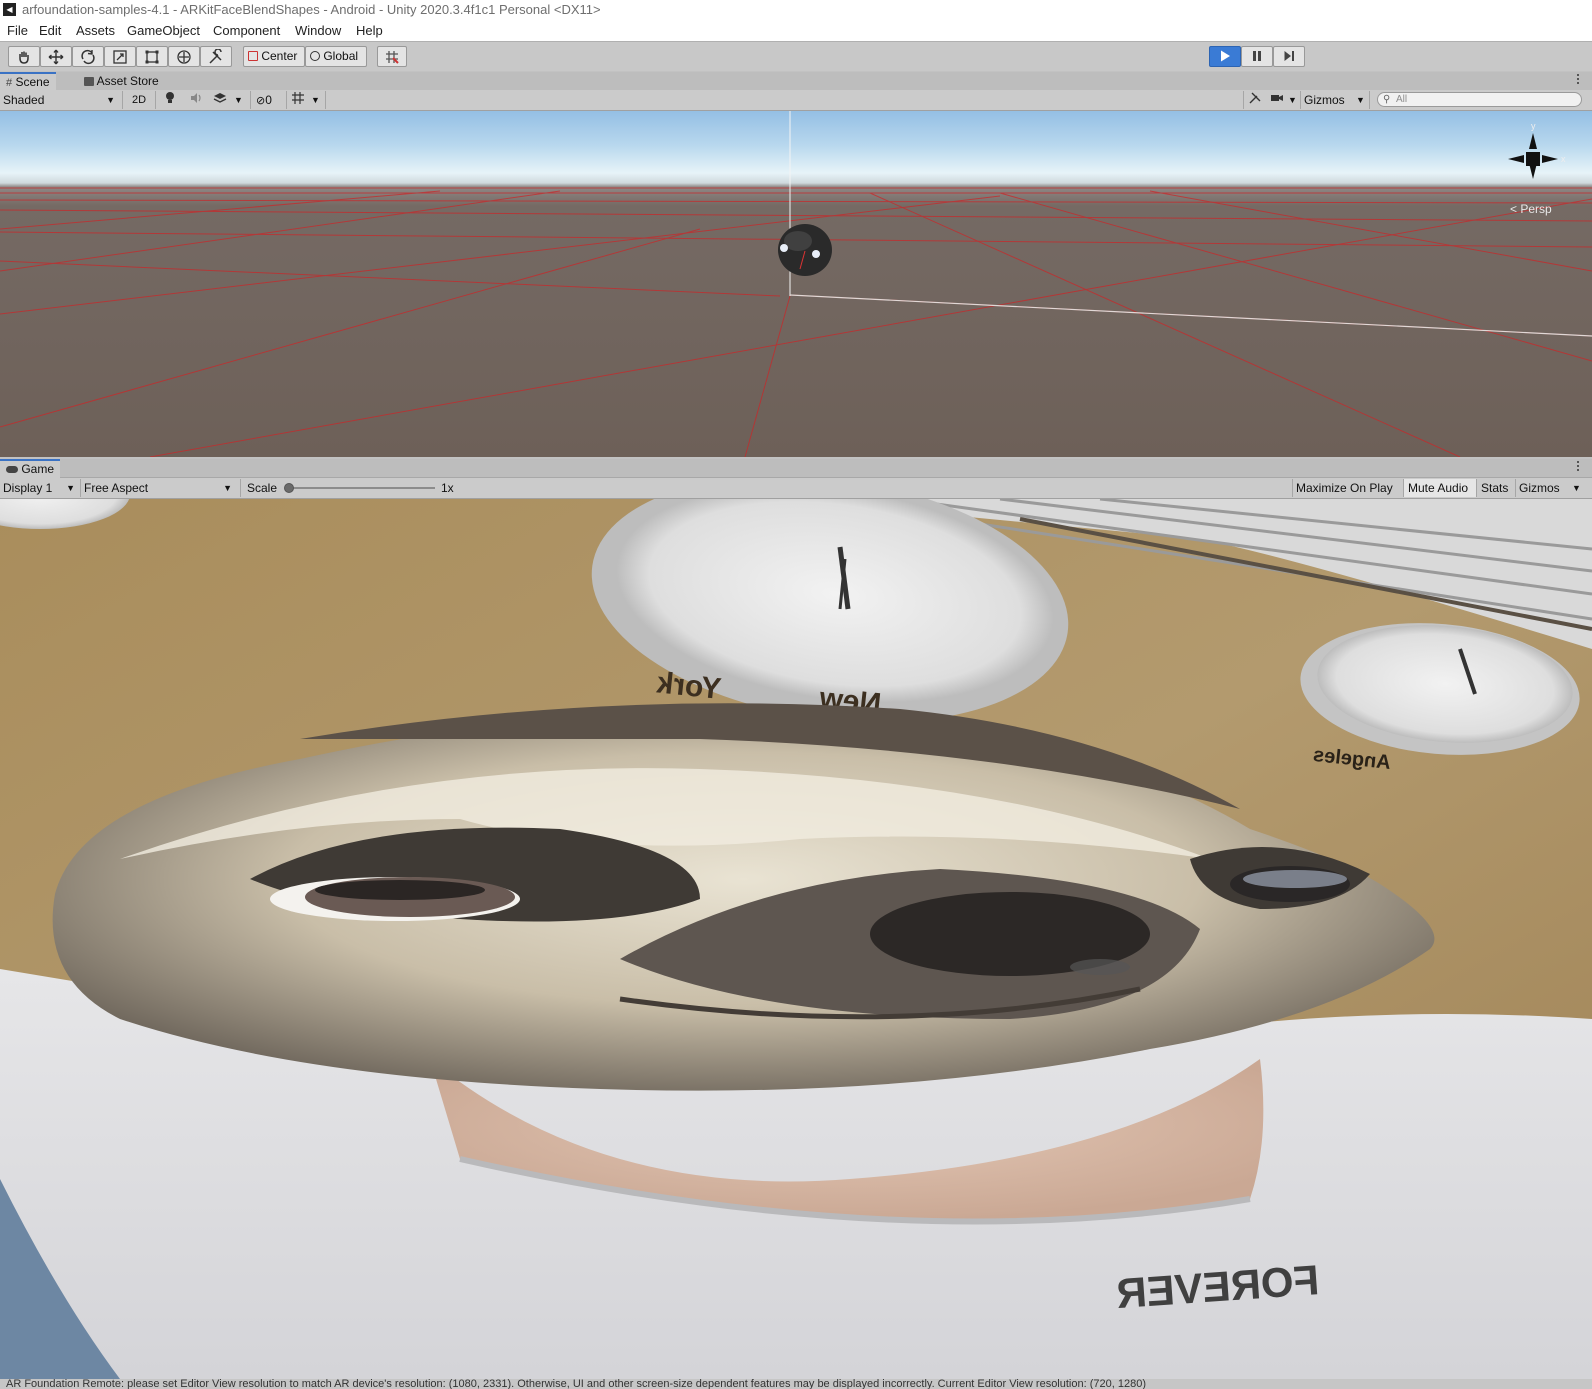 This screenshot has height=1389, width=1592. Describe the element at coordinates (239, 100) in the screenshot. I see `effects-dropdown-icon: ▼` at that location.